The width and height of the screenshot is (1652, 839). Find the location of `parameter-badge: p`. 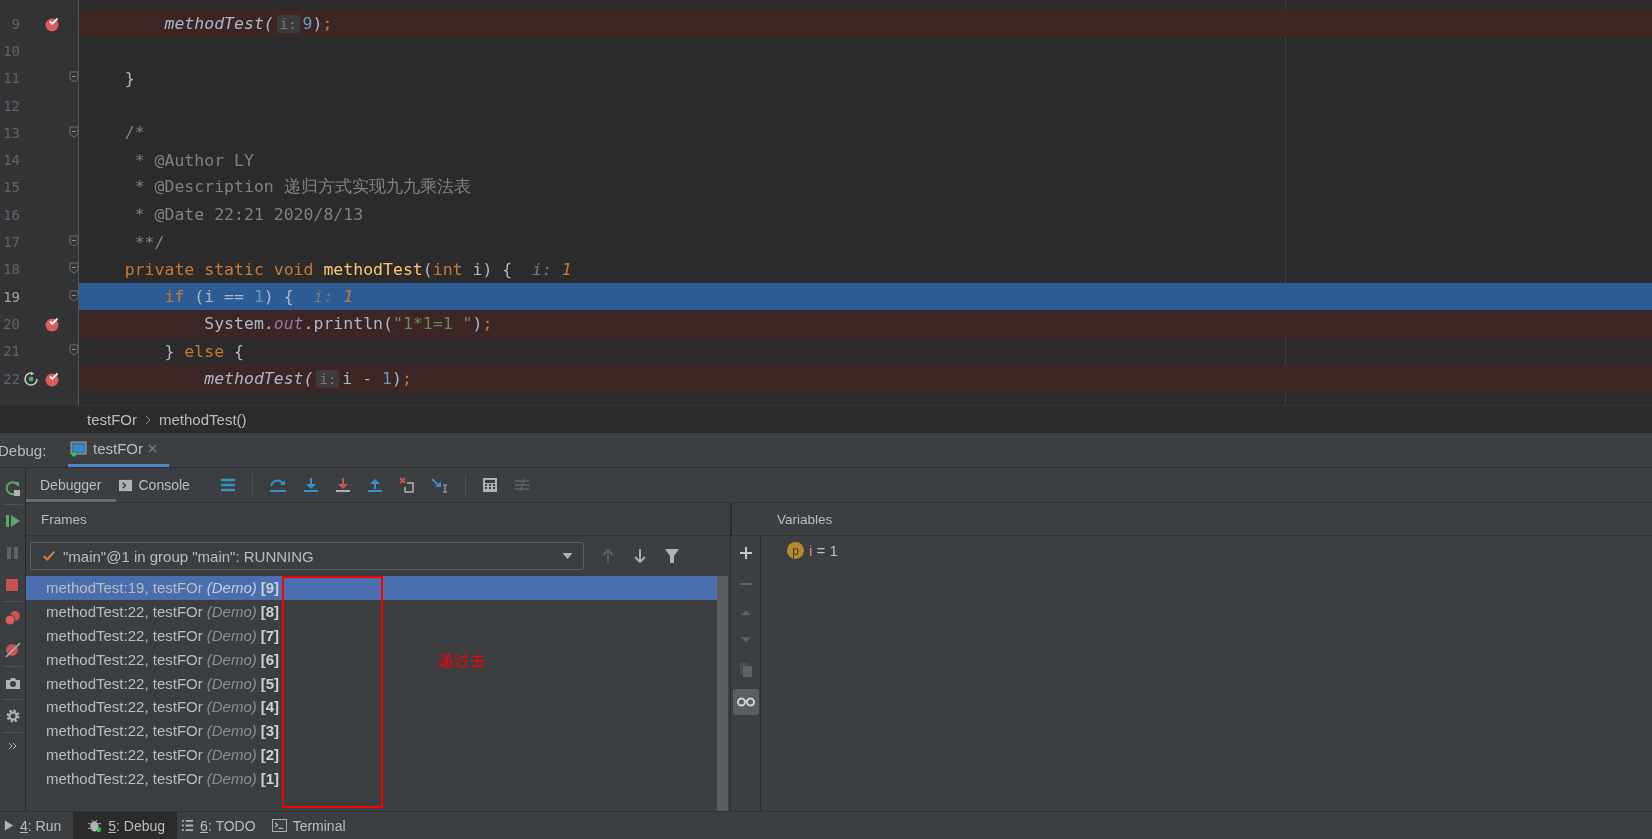

parameter-badge: p is located at coordinates (795, 550).